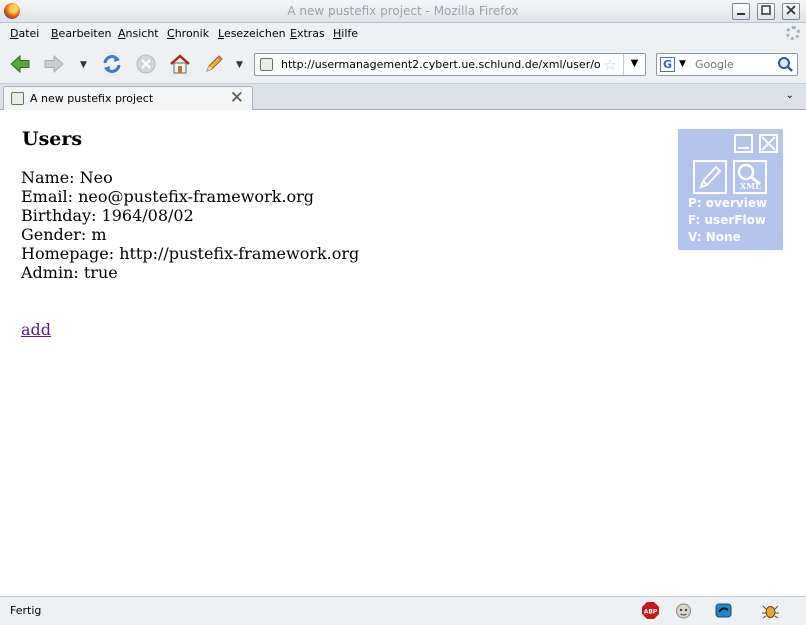  Describe the element at coordinates (188, 33) in the screenshot. I see `menu-chronik: Chronik` at that location.